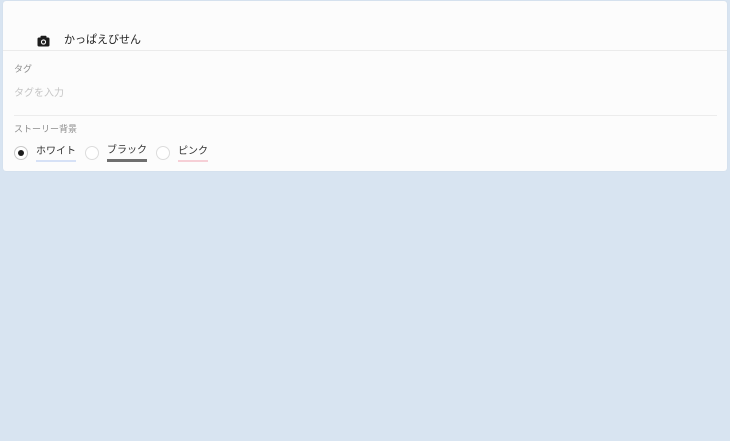  Describe the element at coordinates (364, 93) in the screenshot. I see `tag-input` at that location.